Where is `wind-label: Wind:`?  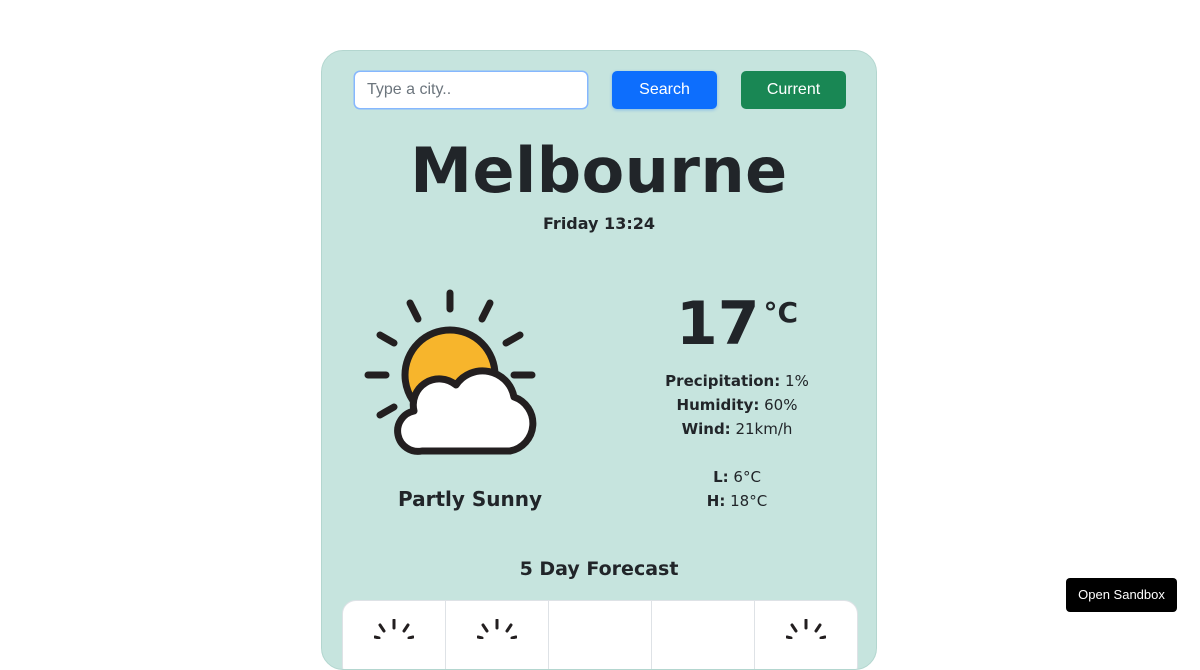
wind-label: Wind: is located at coordinates (706, 429).